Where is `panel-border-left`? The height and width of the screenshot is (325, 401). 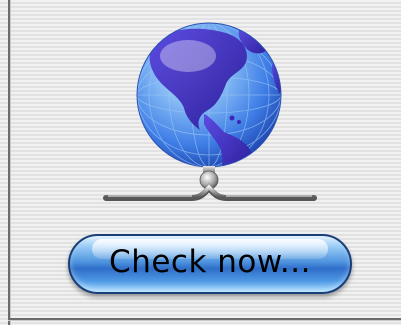
panel-border-left is located at coordinates (9, 162).